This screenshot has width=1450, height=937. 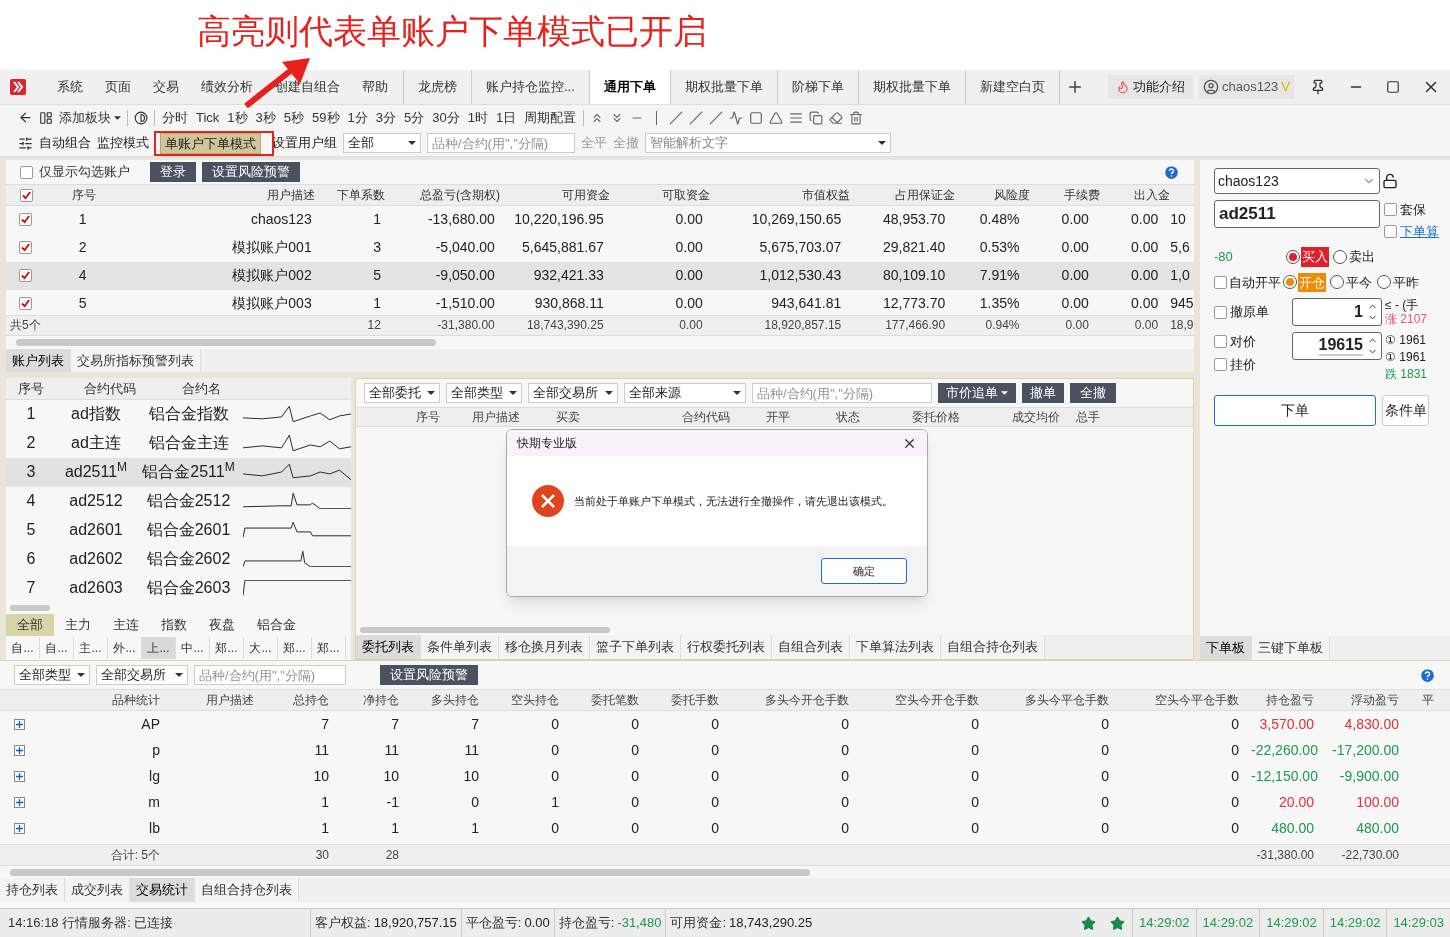 What do you see at coordinates (895, 647) in the screenshot?
I see `tab: 下单算法列表` at bounding box center [895, 647].